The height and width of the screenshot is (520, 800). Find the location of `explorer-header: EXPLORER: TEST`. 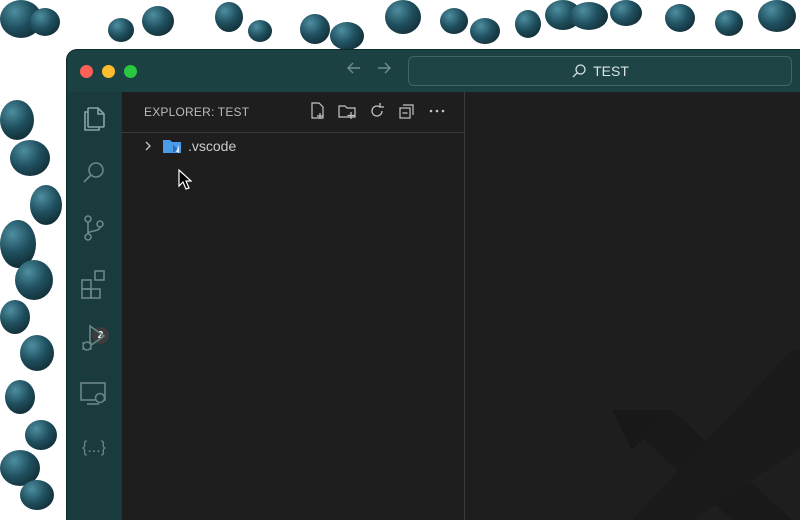

explorer-header: EXPLORER: TEST is located at coordinates (293, 111).